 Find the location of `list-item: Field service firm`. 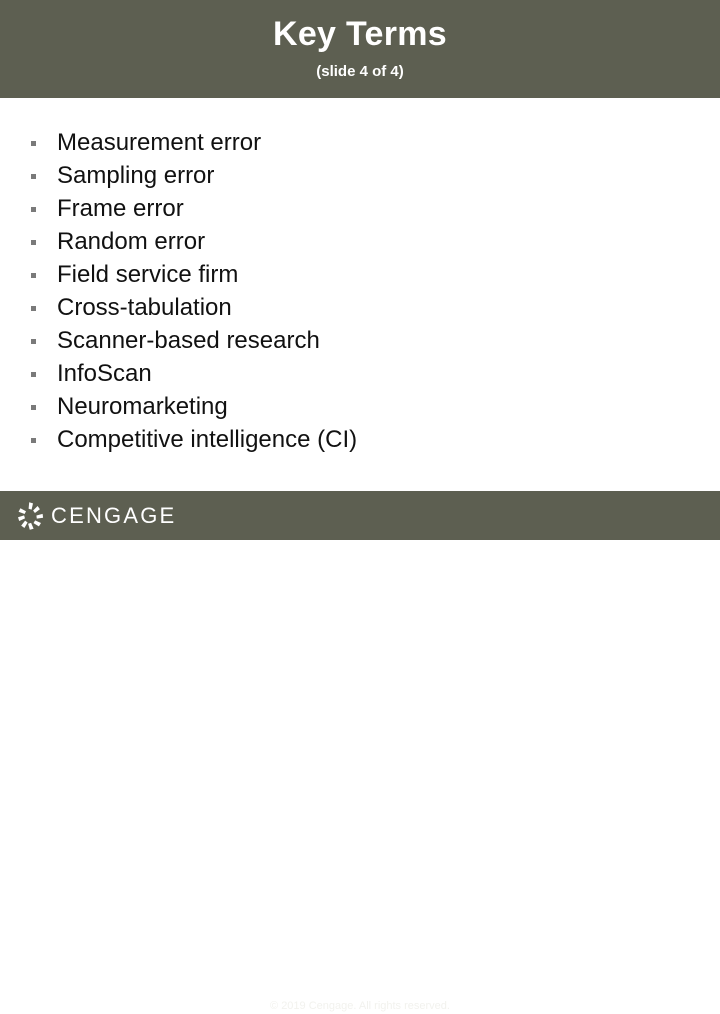

list-item: Field service firm is located at coordinates (360, 274).